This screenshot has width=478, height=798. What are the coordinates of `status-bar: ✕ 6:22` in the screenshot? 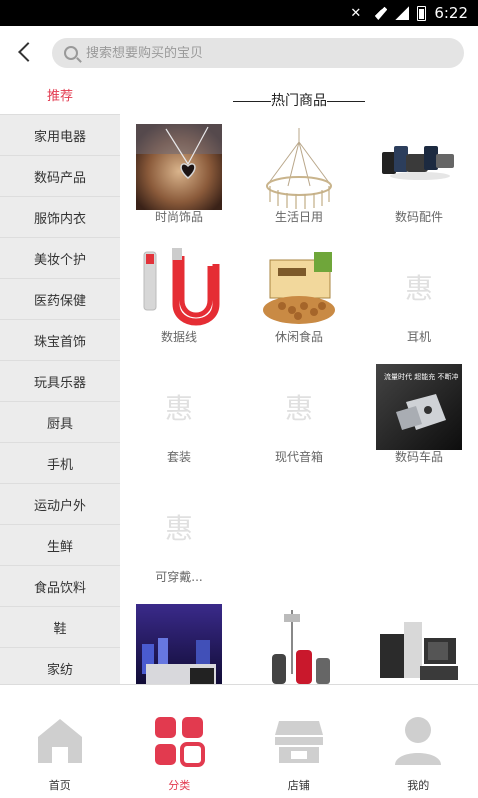 It's located at (239, 13).